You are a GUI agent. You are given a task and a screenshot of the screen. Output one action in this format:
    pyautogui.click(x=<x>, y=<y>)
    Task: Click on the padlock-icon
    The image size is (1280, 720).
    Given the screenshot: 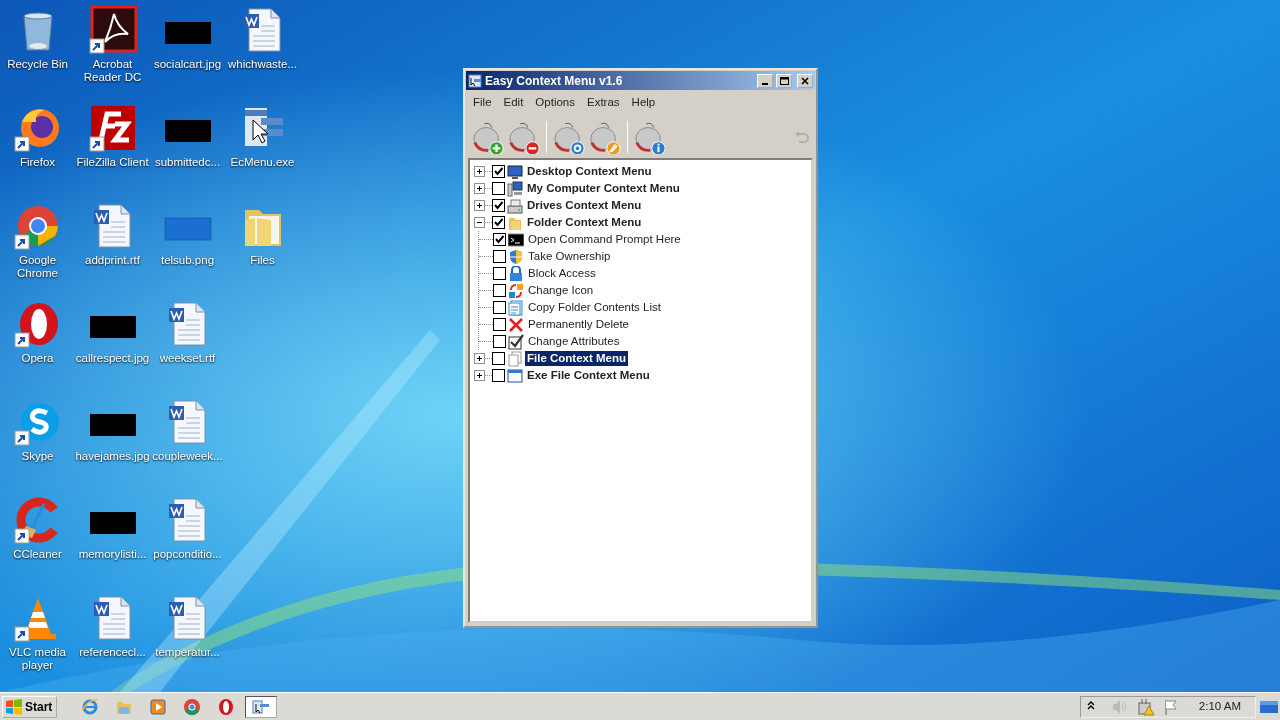 What is the action you would take?
    pyautogui.click(x=516, y=273)
    